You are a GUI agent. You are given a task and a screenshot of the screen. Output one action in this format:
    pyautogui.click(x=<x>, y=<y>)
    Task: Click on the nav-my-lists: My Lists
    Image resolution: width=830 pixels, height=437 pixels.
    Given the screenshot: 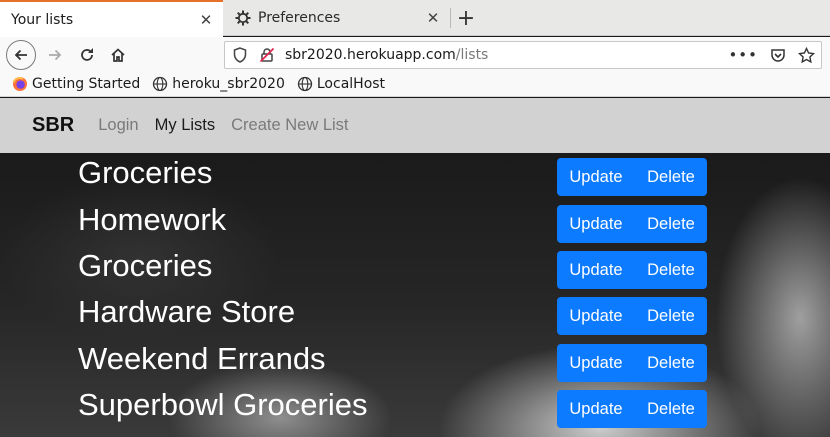 What is the action you would take?
    pyautogui.click(x=185, y=125)
    